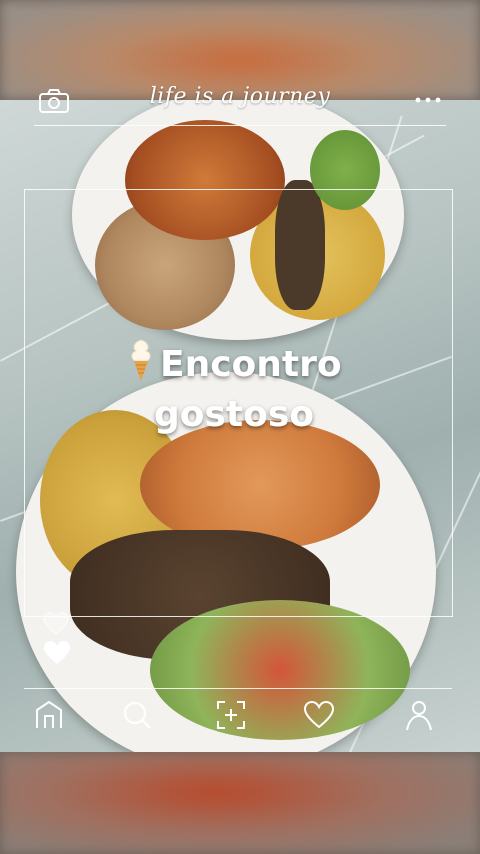 This screenshot has width=480, height=854. Describe the element at coordinates (419, 715) in the screenshot. I see `profile-icon` at that location.